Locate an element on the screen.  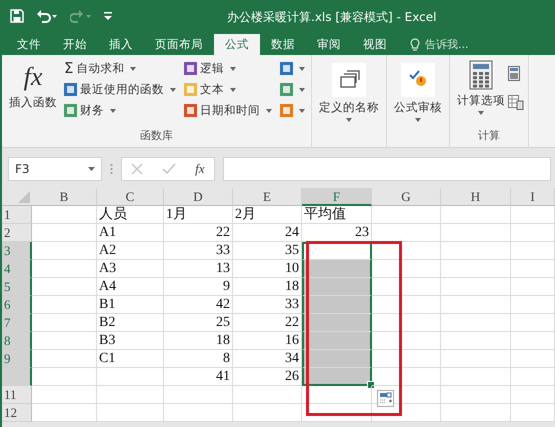
table-cell: 18 is located at coordinates (198, 341).